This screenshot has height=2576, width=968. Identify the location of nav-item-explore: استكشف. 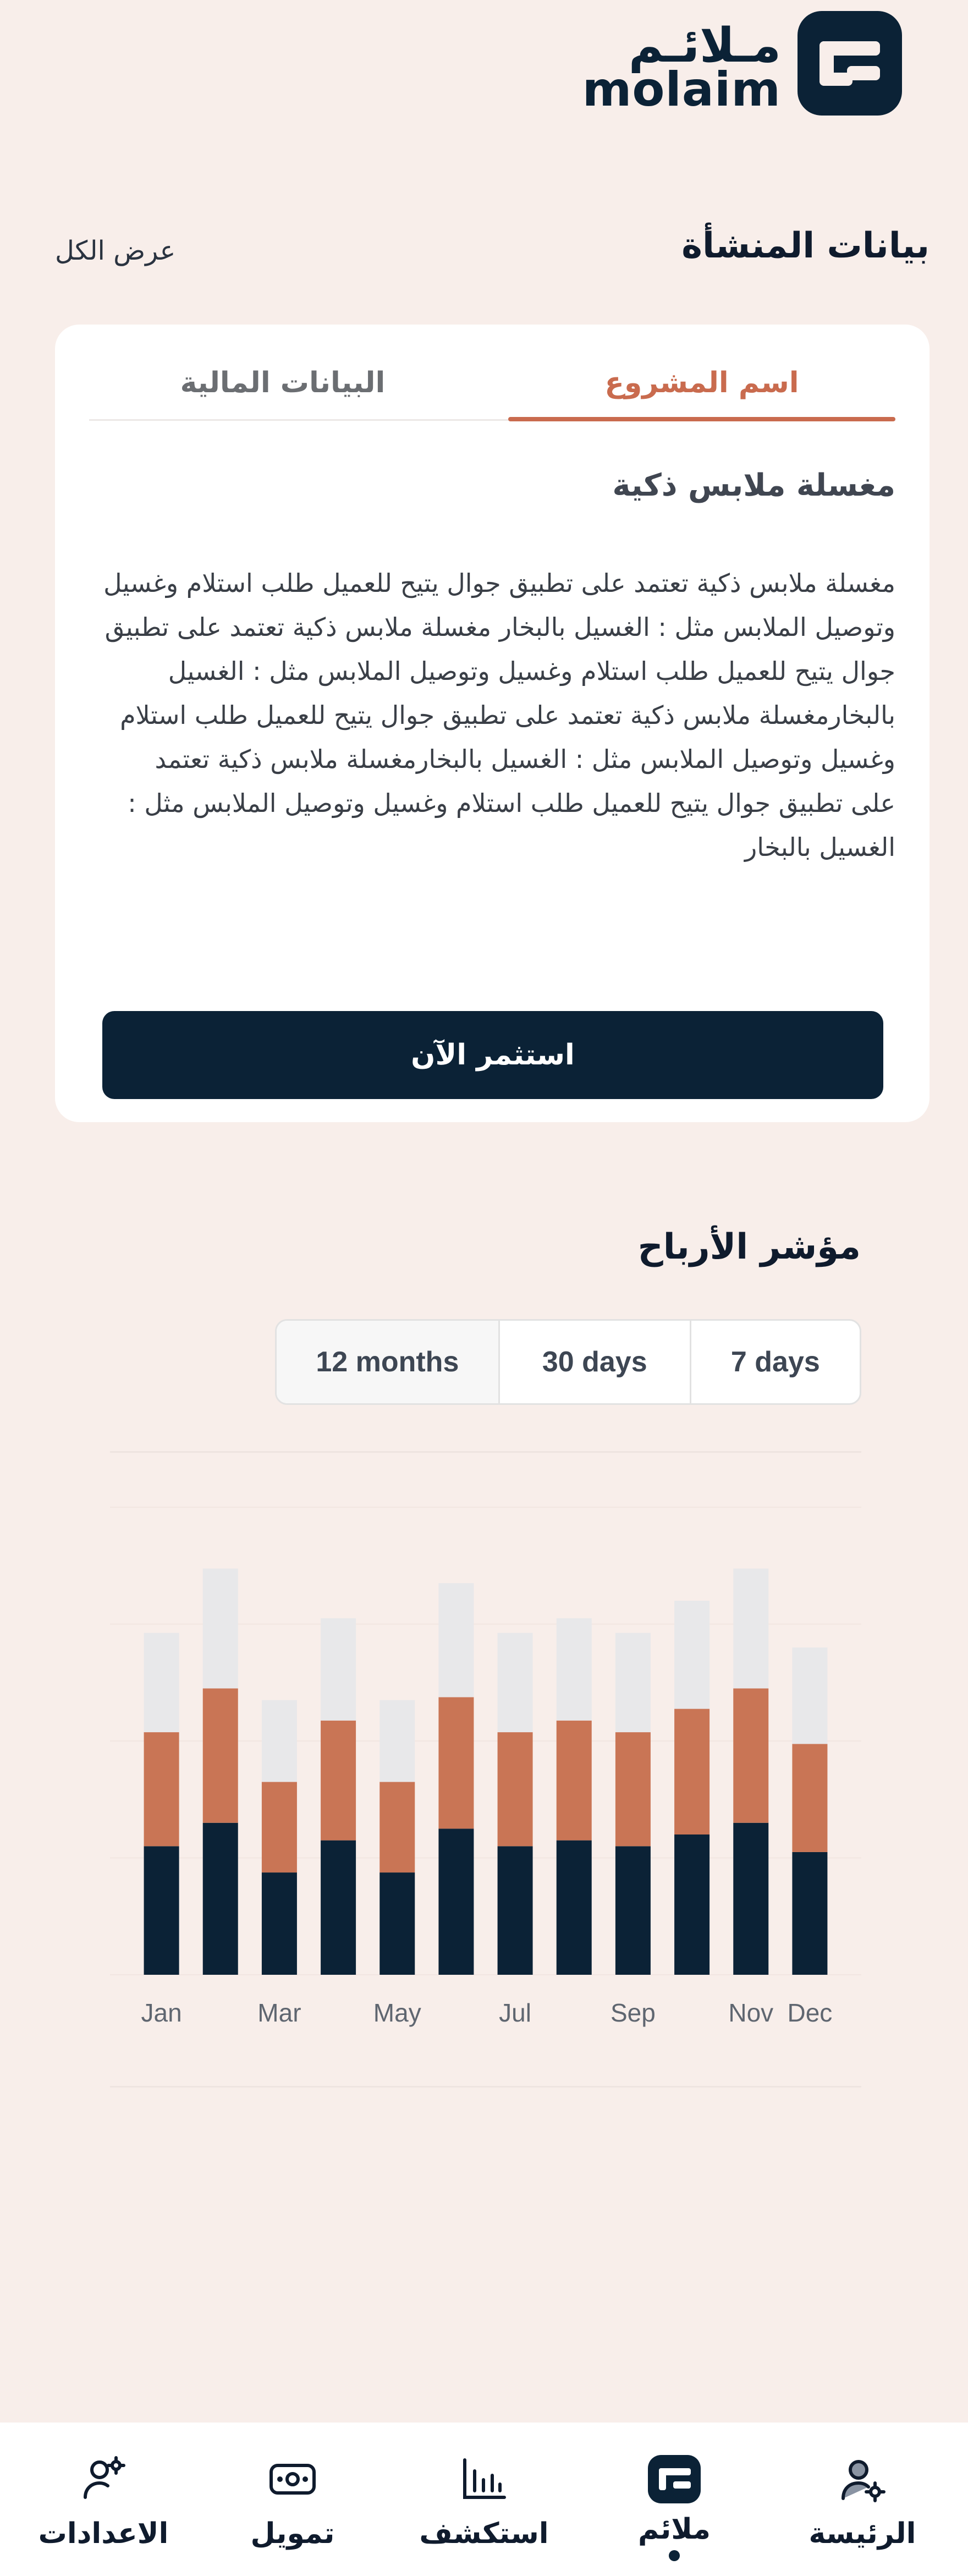
(484, 2499).